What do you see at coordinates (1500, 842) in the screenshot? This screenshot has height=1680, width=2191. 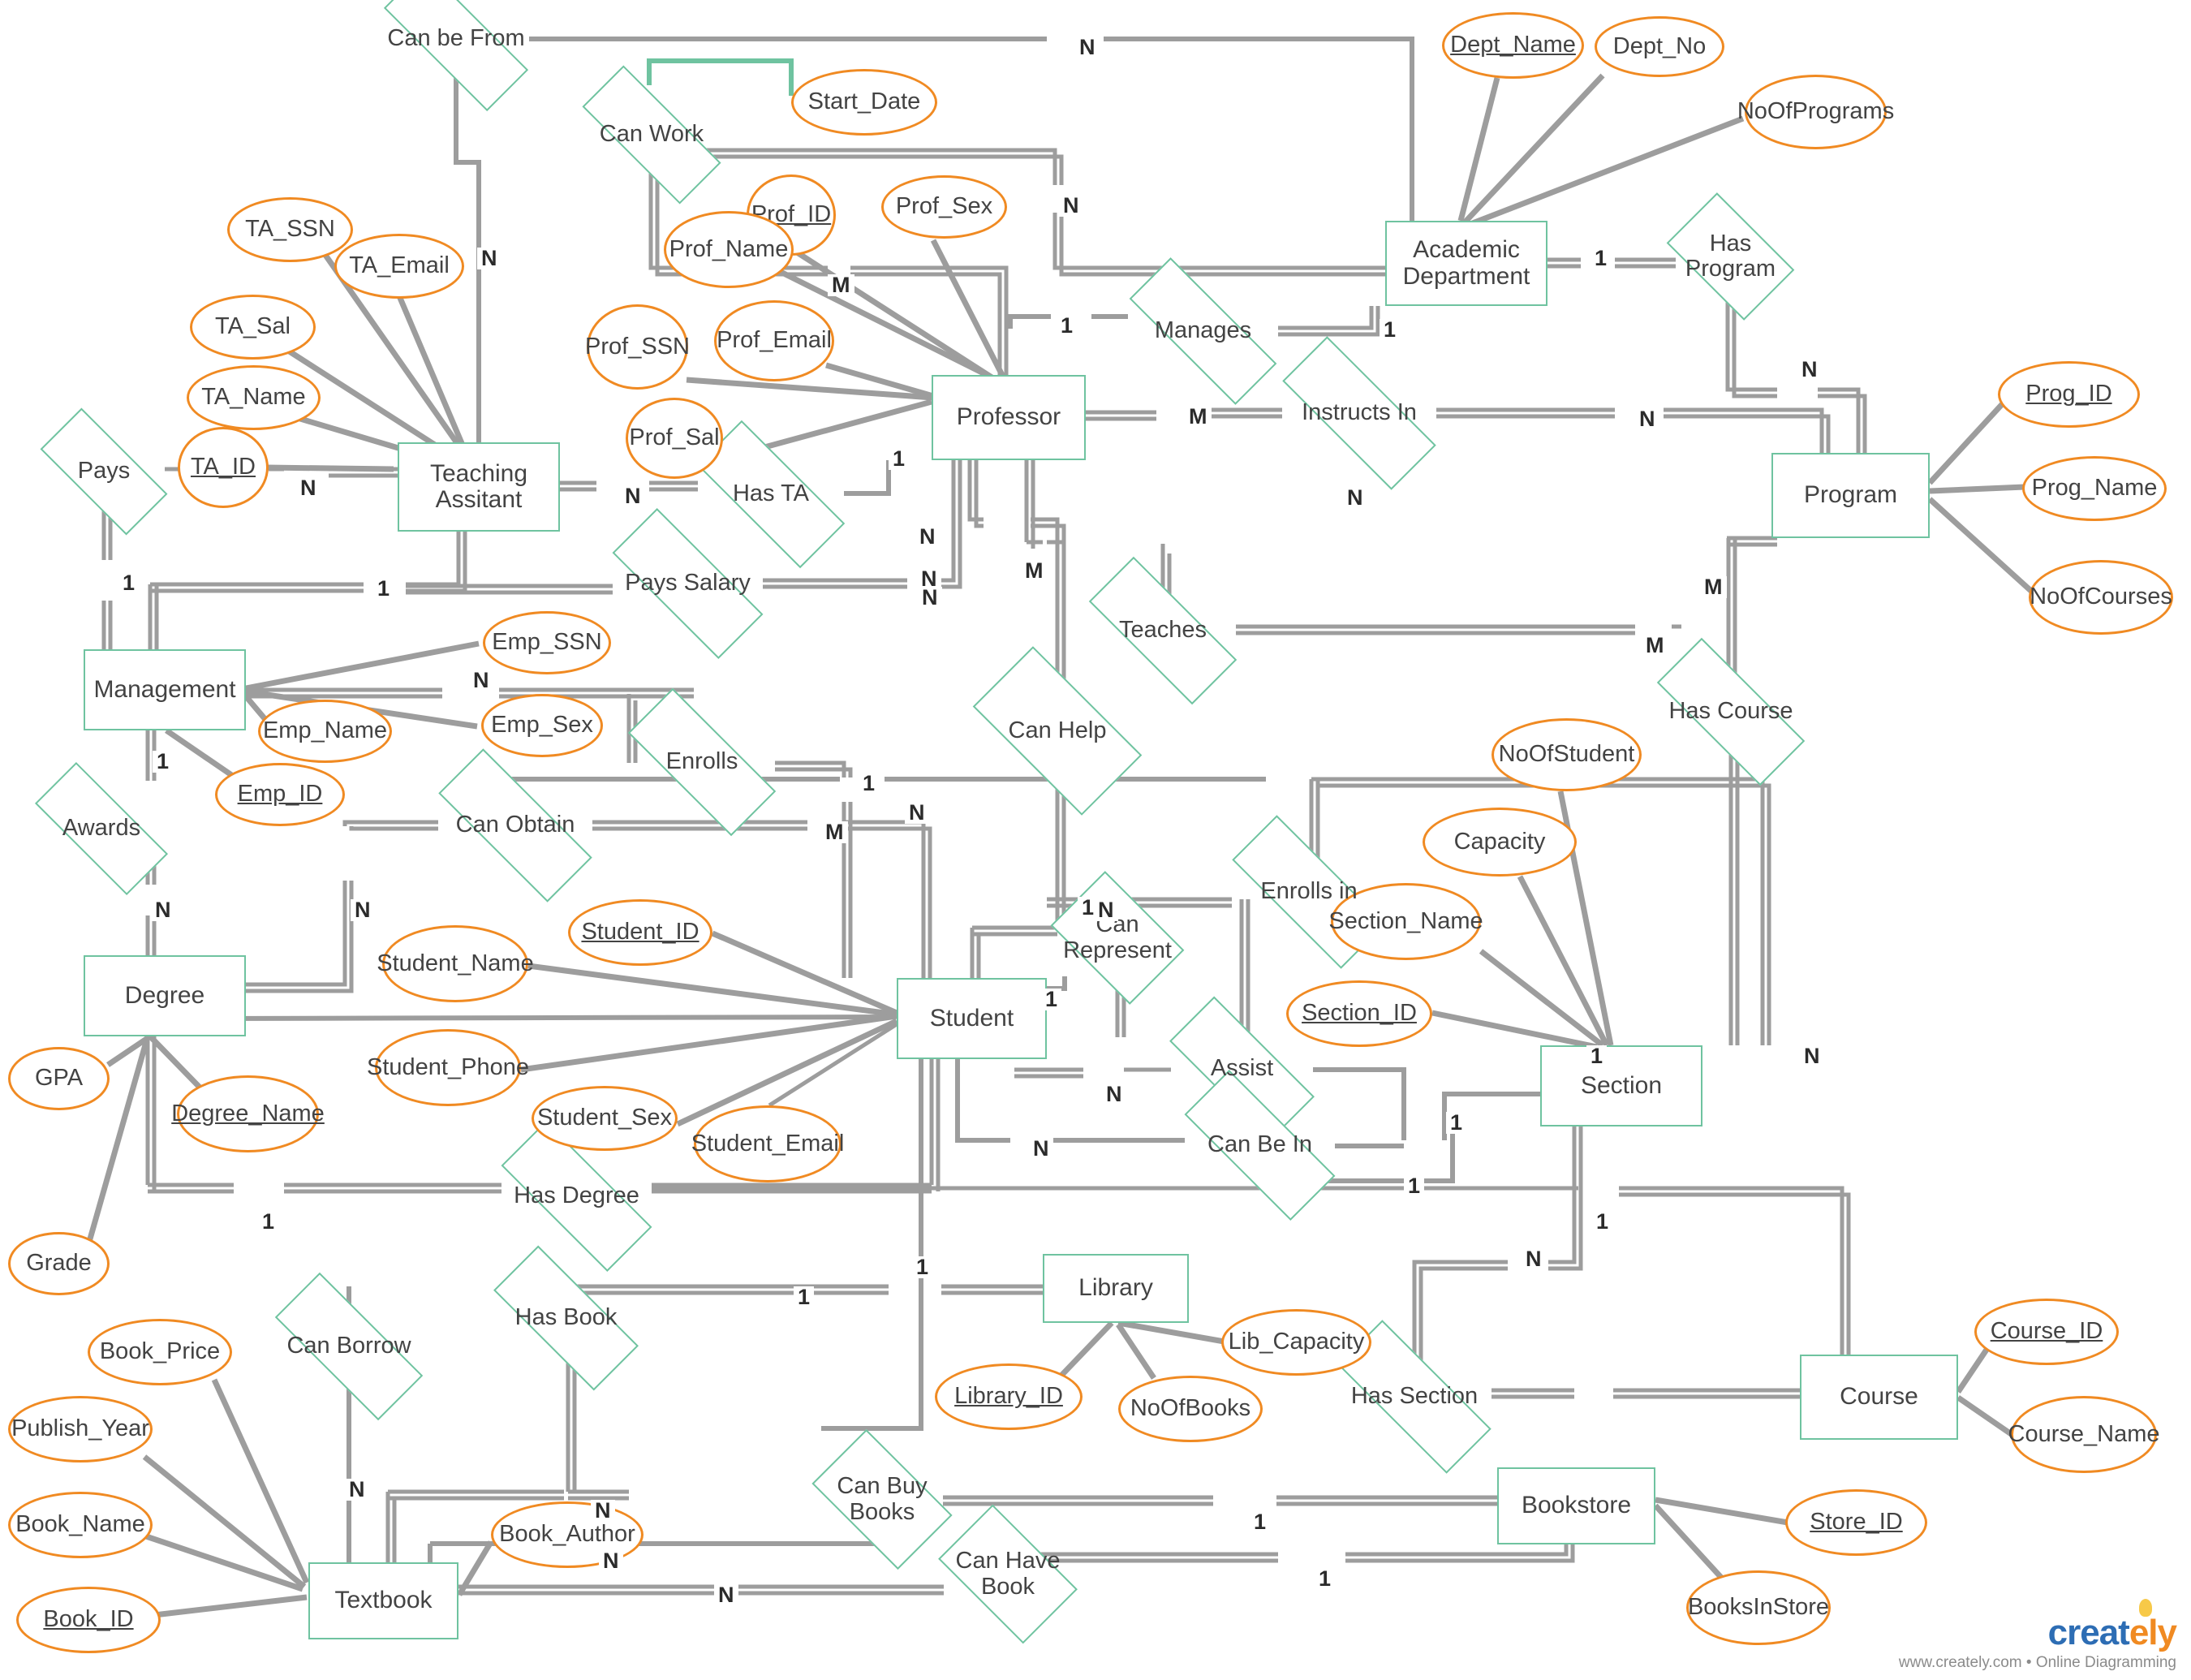 I see `attr-capacity: Capacity` at bounding box center [1500, 842].